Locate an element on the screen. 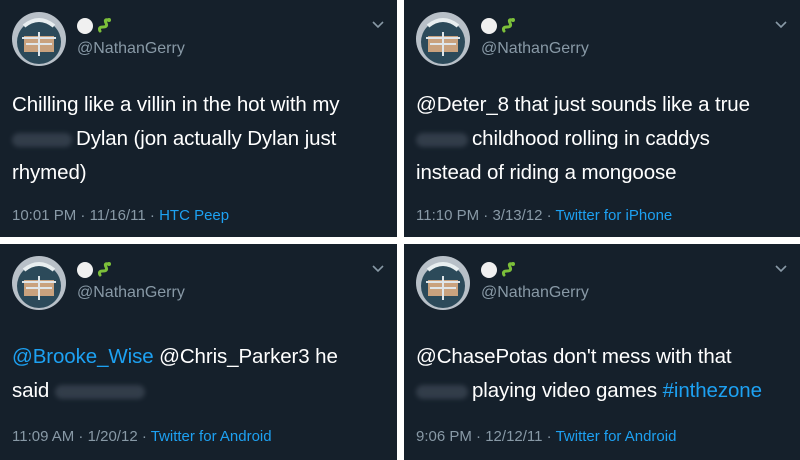  tweet-time: 11:09 AM is located at coordinates (43, 436).